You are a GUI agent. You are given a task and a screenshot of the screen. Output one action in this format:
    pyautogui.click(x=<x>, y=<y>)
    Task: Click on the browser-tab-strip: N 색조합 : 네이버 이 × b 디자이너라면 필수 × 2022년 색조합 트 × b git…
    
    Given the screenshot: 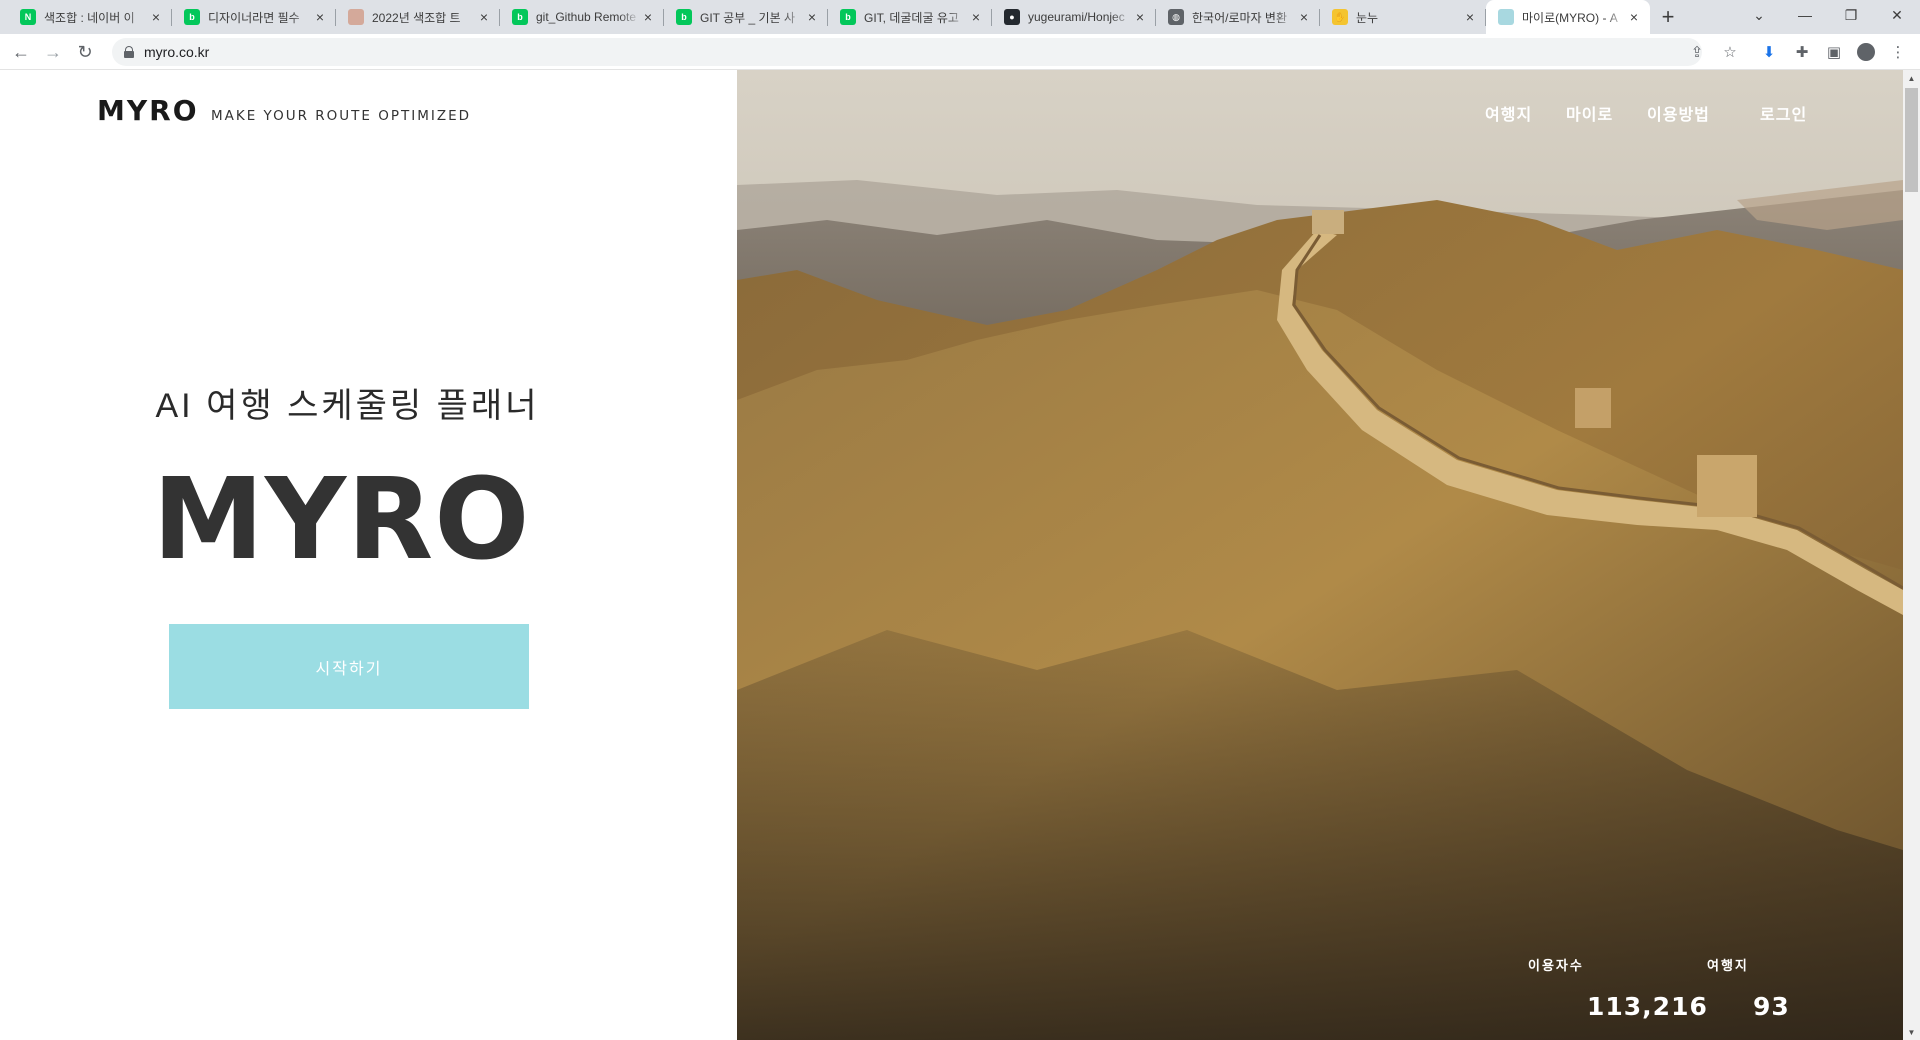 What is the action you would take?
    pyautogui.click(x=960, y=17)
    